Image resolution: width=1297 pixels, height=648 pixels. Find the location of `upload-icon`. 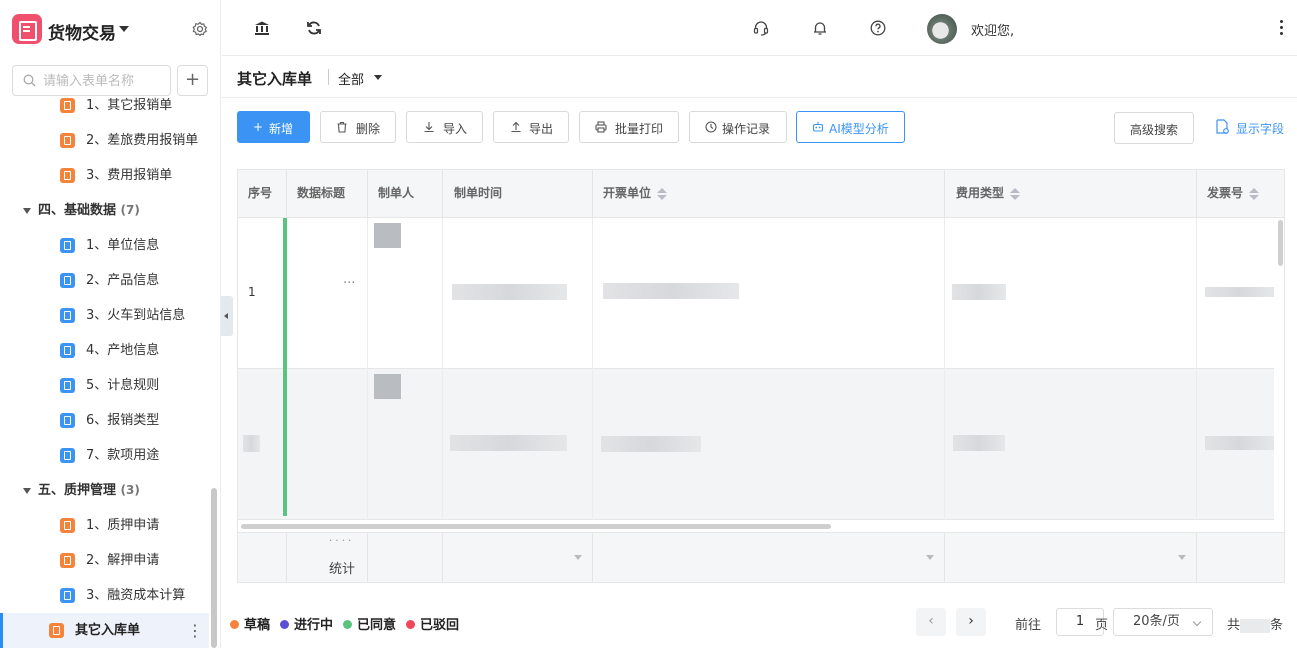

upload-icon is located at coordinates (516, 127).